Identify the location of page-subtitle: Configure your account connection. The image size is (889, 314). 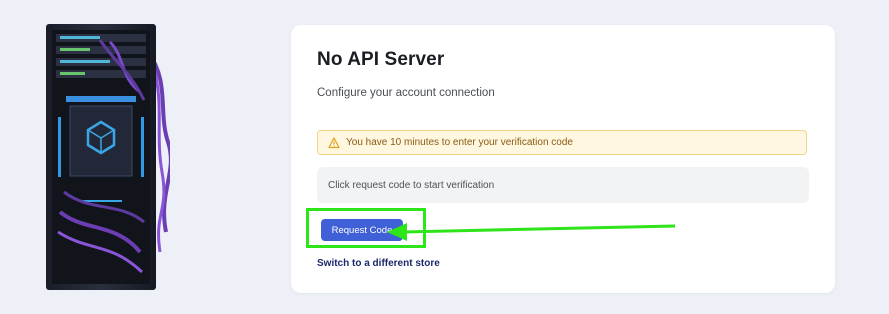
(406, 93).